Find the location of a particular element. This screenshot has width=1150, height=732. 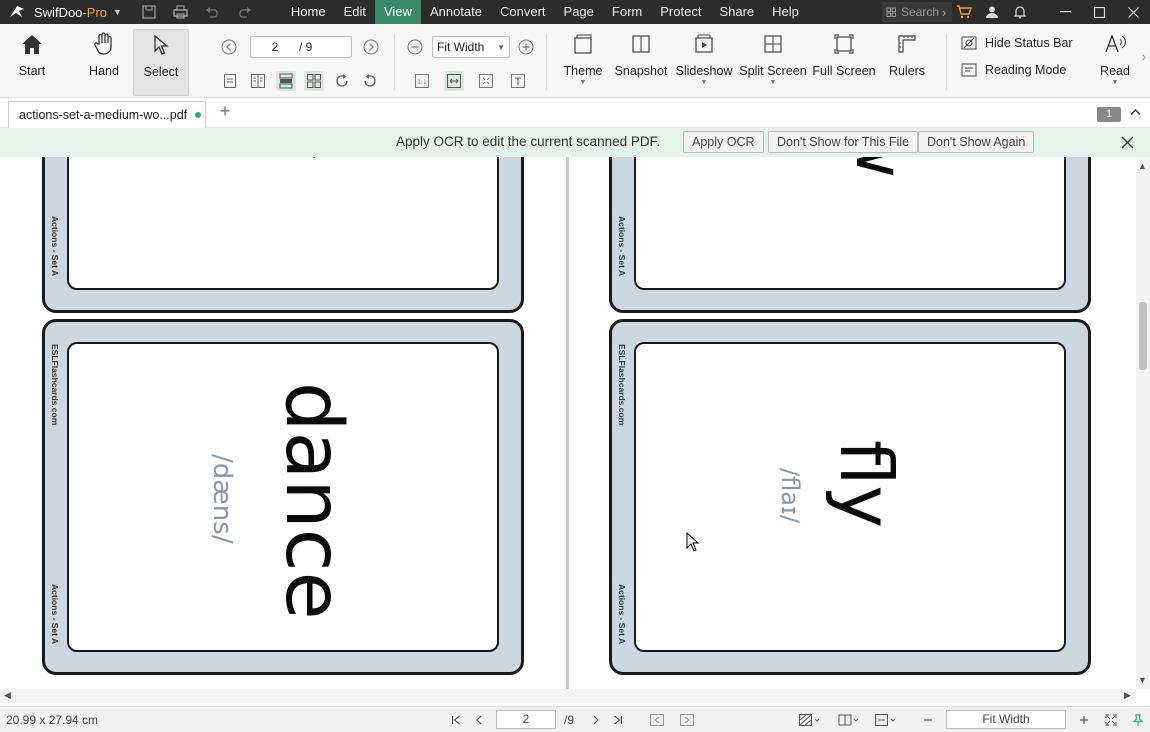

dont-show-file-button: Don't Show for This File is located at coordinates (843, 142).